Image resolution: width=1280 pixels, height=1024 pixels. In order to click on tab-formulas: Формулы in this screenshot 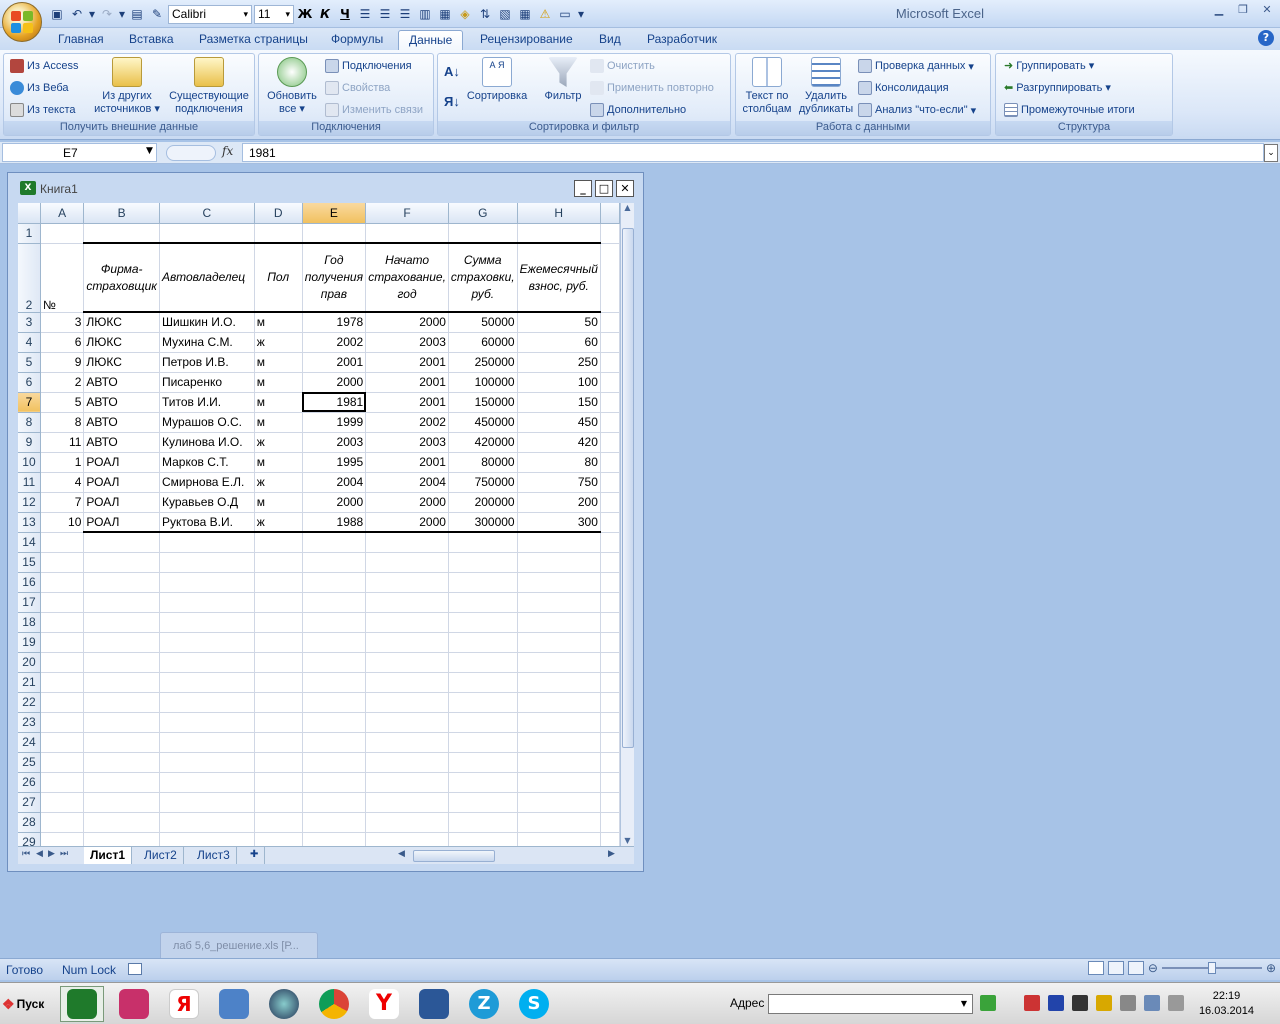, I will do `click(357, 40)`.